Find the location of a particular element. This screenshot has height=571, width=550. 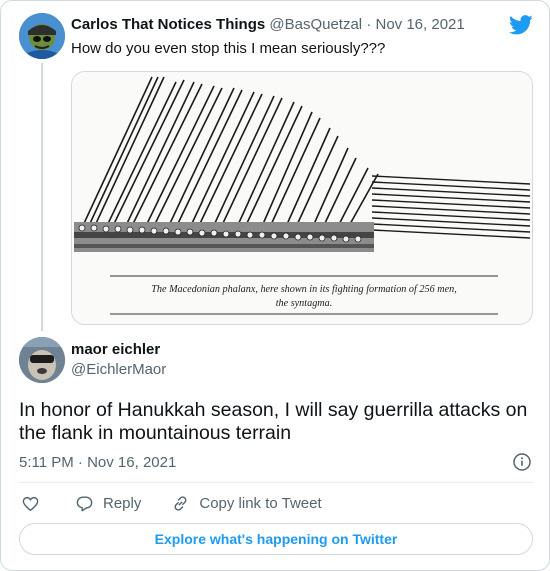

info-icon is located at coordinates (522, 462).